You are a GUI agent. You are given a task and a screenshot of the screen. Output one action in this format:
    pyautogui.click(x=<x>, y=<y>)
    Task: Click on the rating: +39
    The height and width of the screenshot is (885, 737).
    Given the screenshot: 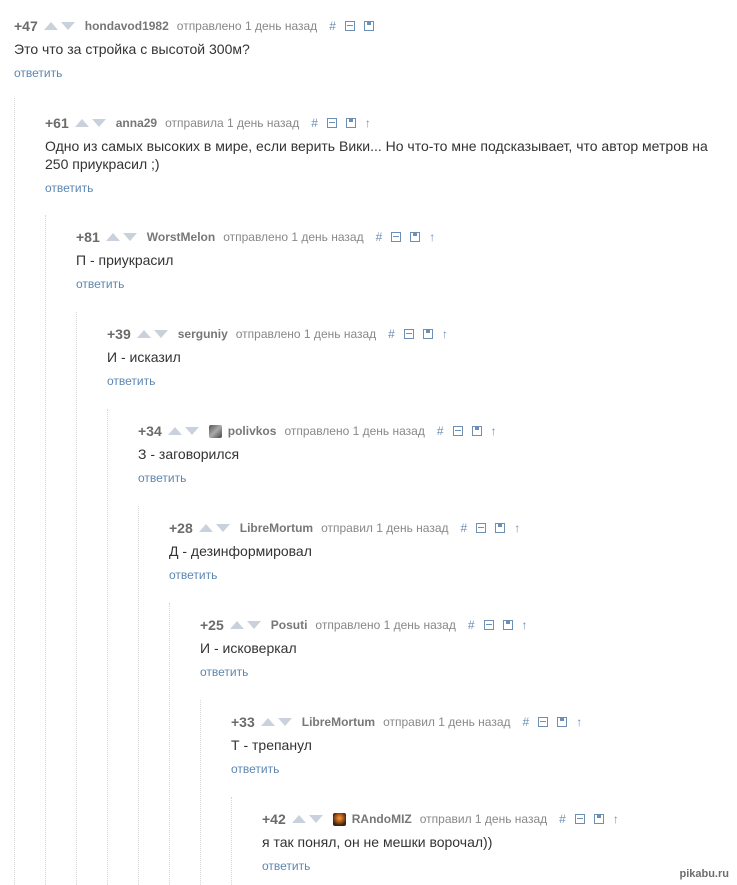 What is the action you would take?
    pyautogui.click(x=119, y=334)
    